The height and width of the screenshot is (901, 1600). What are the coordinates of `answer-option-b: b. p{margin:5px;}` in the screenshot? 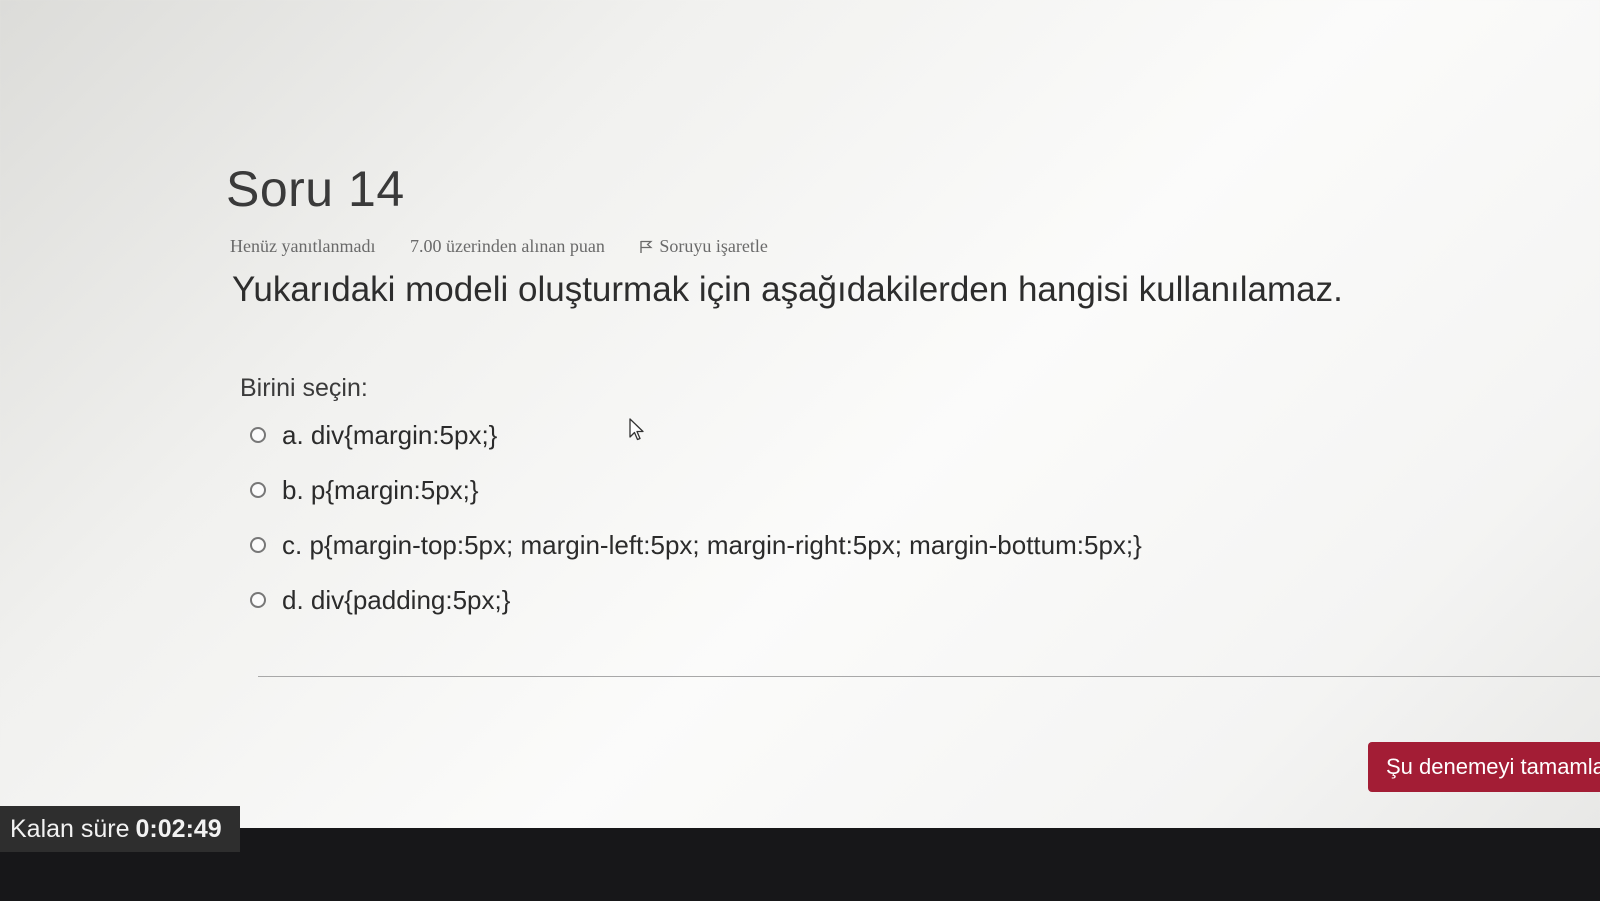 It's located at (696, 490).